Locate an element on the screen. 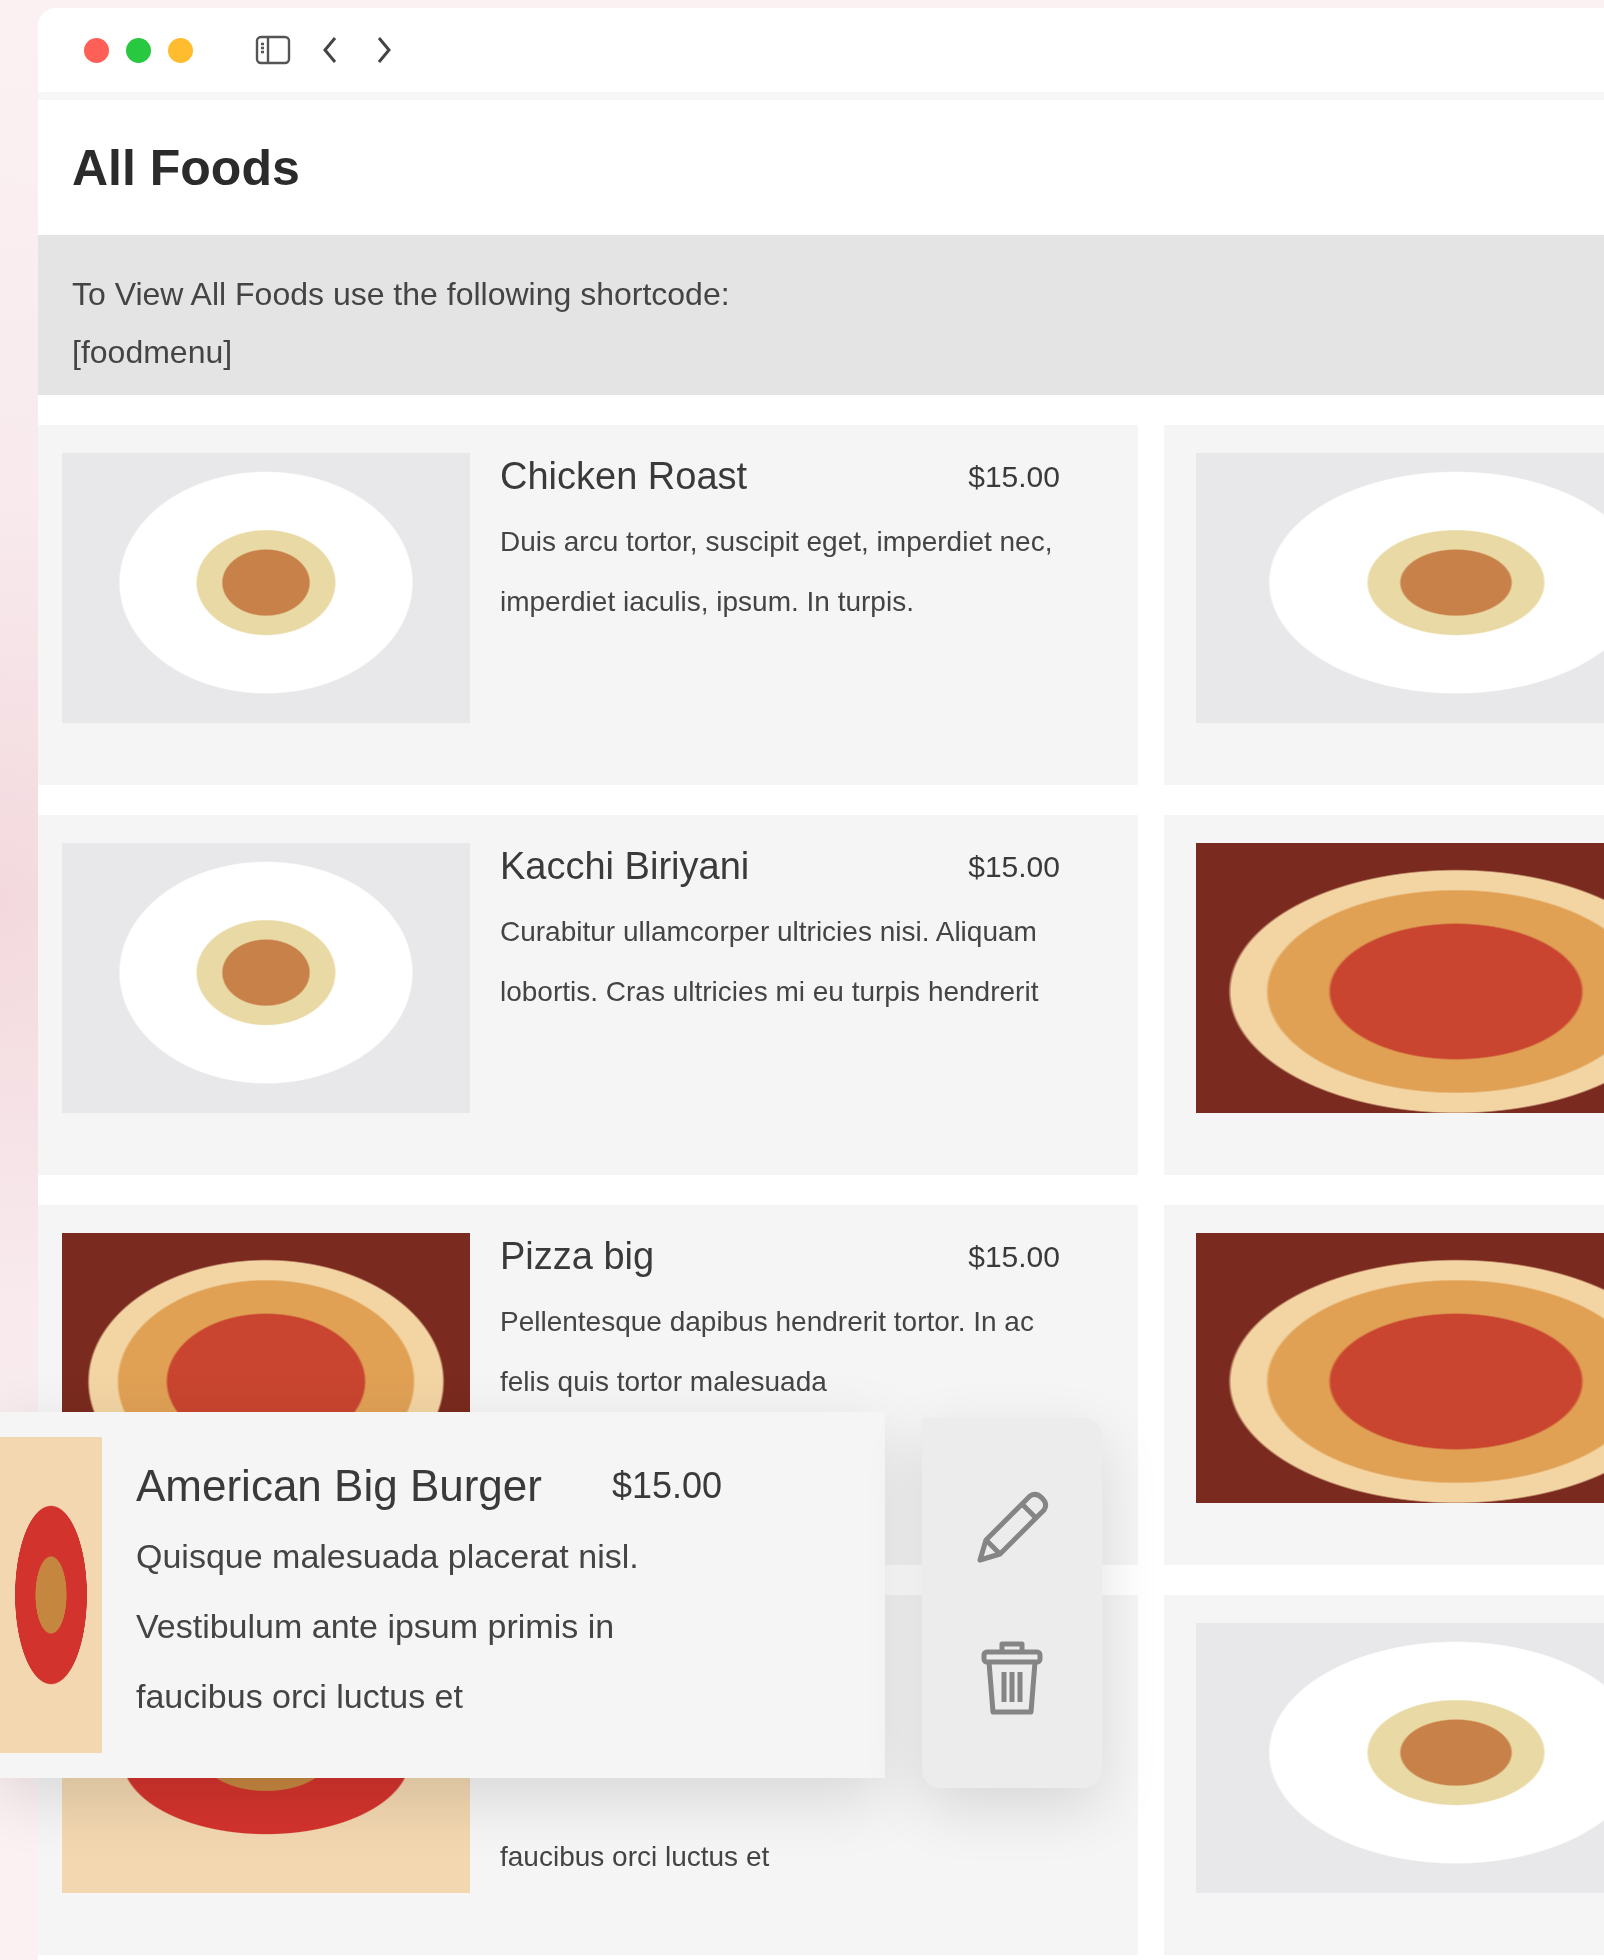  dragged-food-card: American Big Burger $15.00 Quisque malesuada placerat nisl. Vestibulum ante ipsum primis in faucibus orci luctus et is located at coordinates (442, 1595).